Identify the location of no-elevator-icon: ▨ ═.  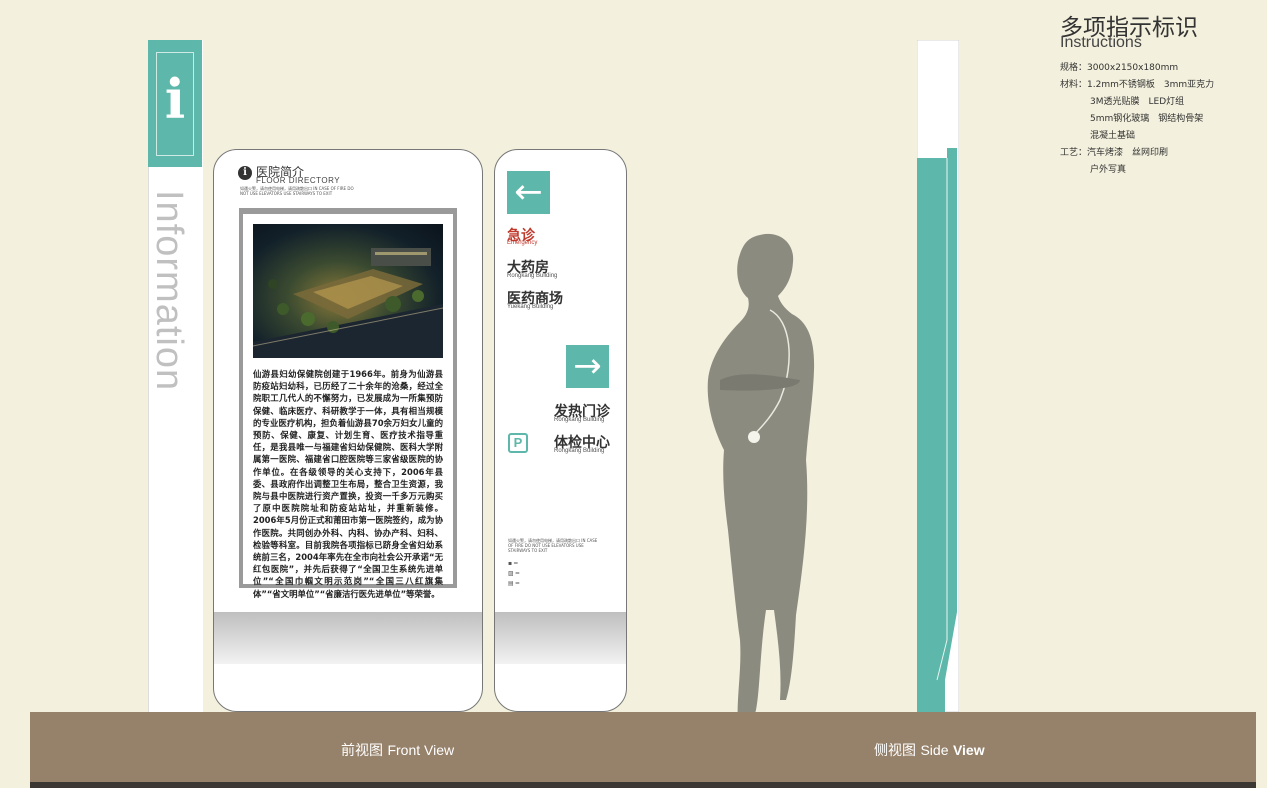
(514, 573).